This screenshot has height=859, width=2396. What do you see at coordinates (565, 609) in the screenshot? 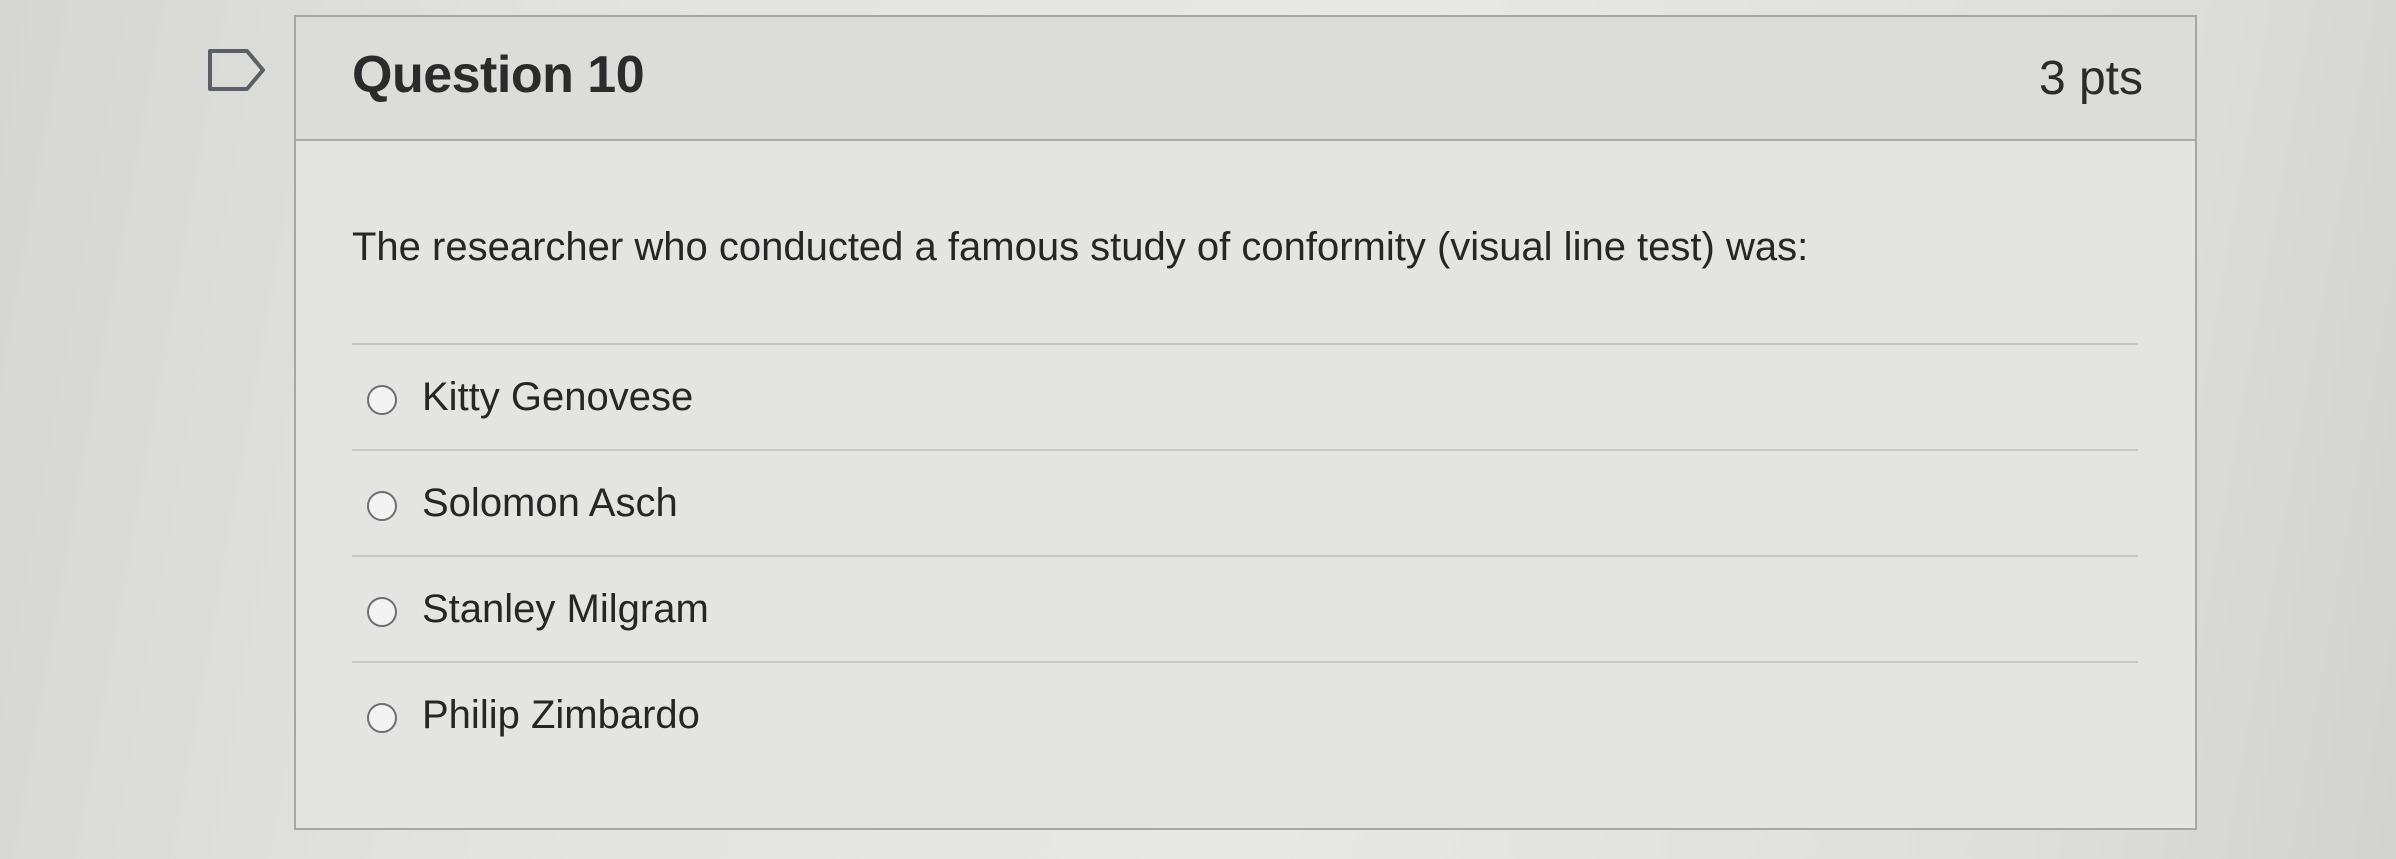
I see `answer-label: Stanley Milgram` at bounding box center [565, 609].